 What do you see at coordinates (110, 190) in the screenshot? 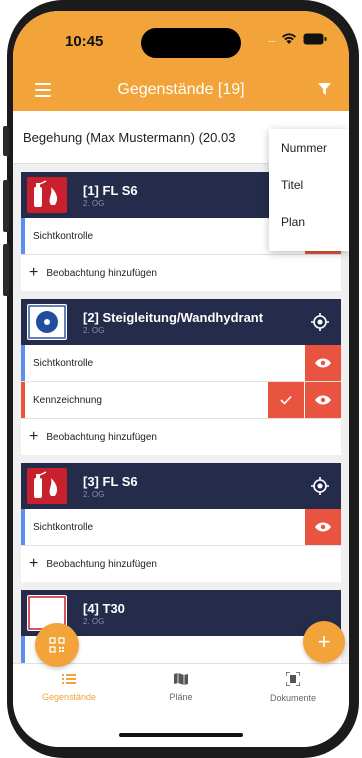
I see `item-title: [1] FL S6` at bounding box center [110, 190].